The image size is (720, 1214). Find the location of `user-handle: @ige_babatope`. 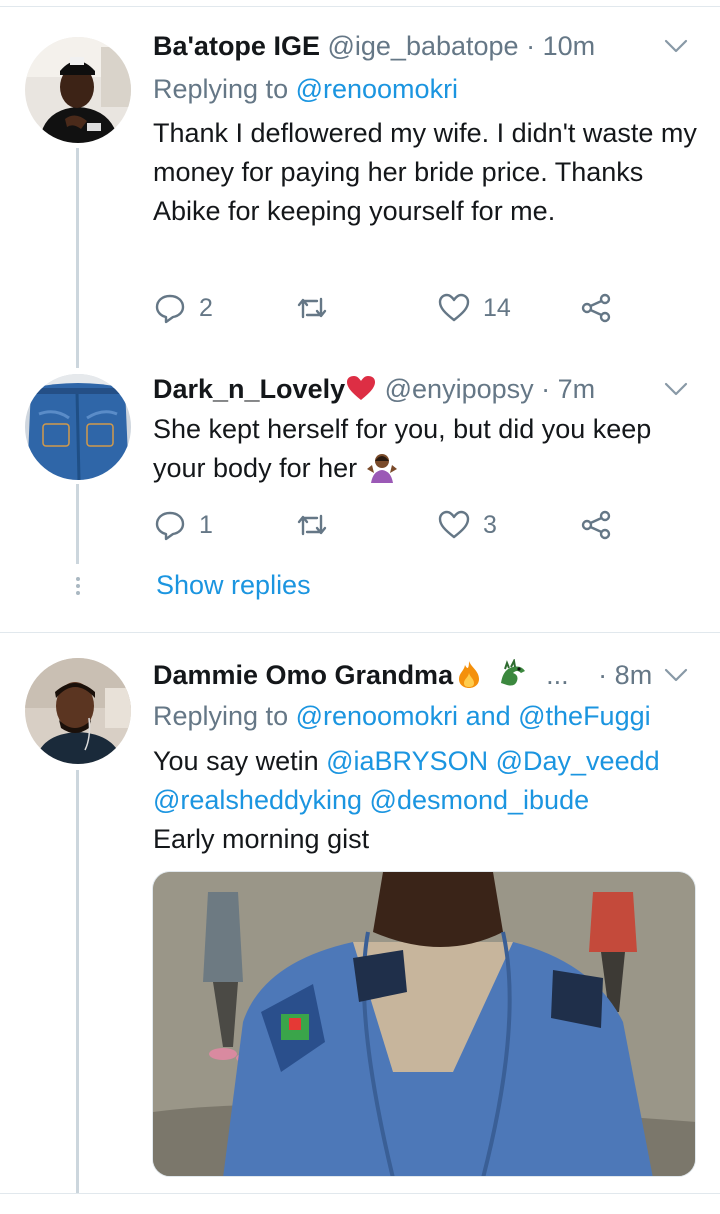

user-handle: @ige_babatope is located at coordinates (422, 46).